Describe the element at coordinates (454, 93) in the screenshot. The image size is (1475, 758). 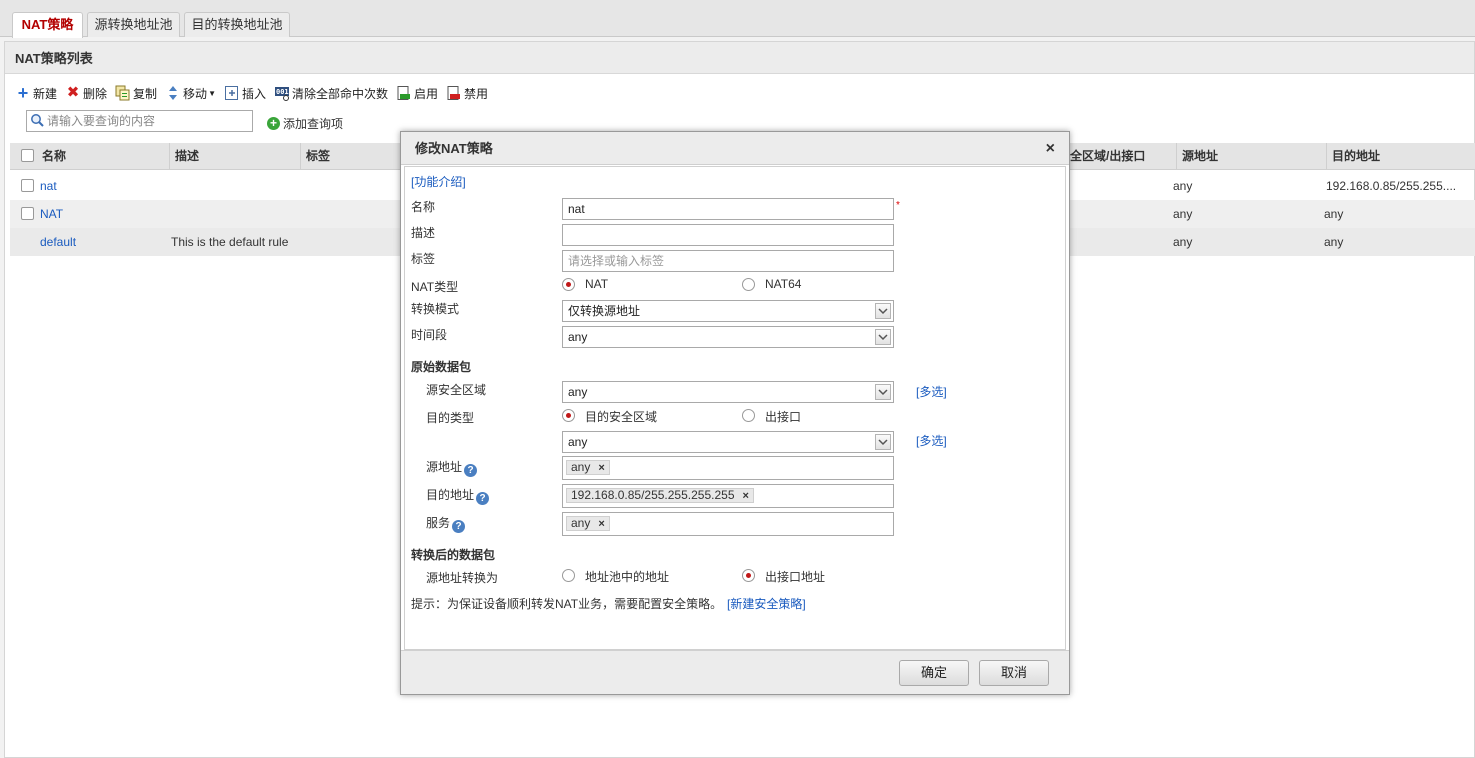
I see `disable-icon` at that location.